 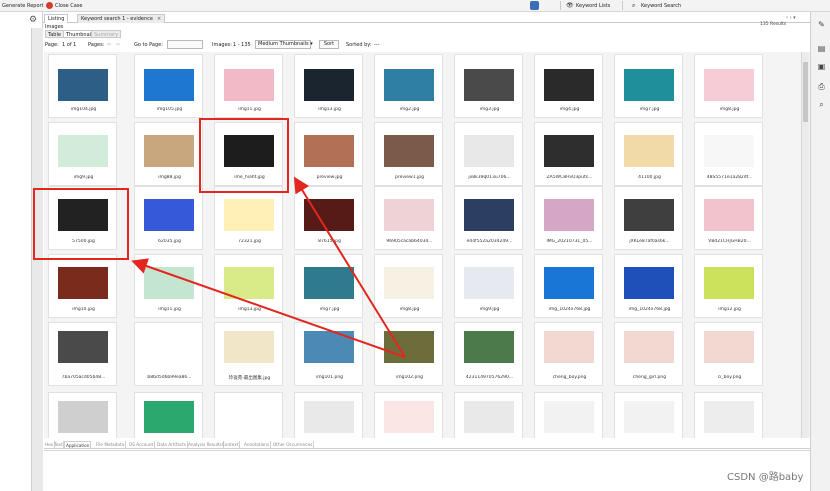 I want to click on bottom-tab: OS Account, so click(x=142, y=445).